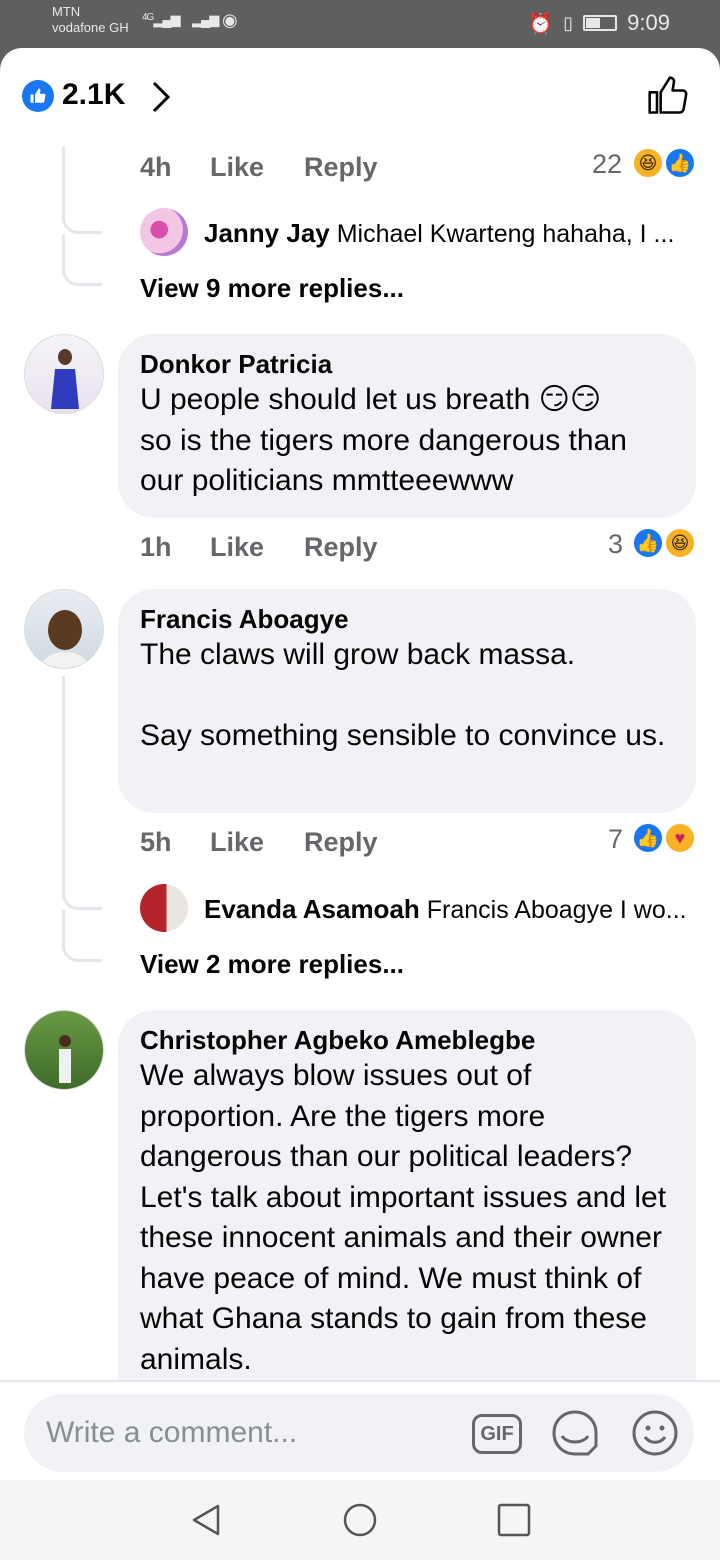 The image size is (720, 1560). I want to click on reply-author: Janny Jay, so click(267, 233).